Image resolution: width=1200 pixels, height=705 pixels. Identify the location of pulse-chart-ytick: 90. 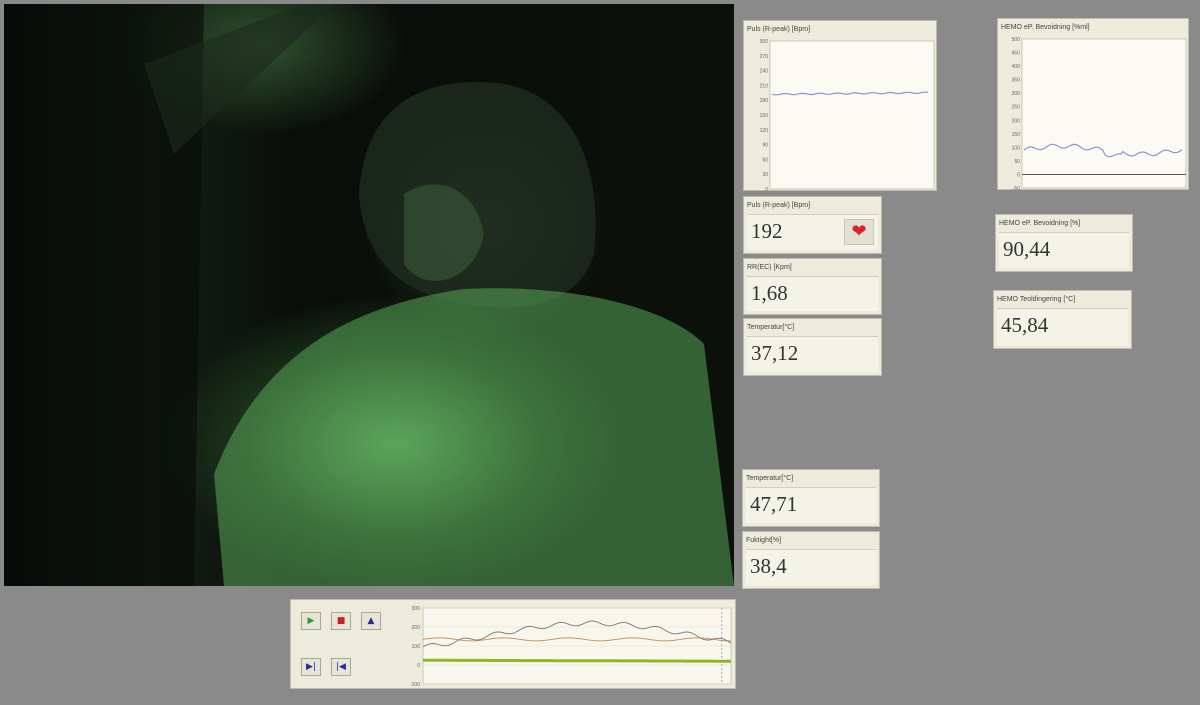
(765, 146).